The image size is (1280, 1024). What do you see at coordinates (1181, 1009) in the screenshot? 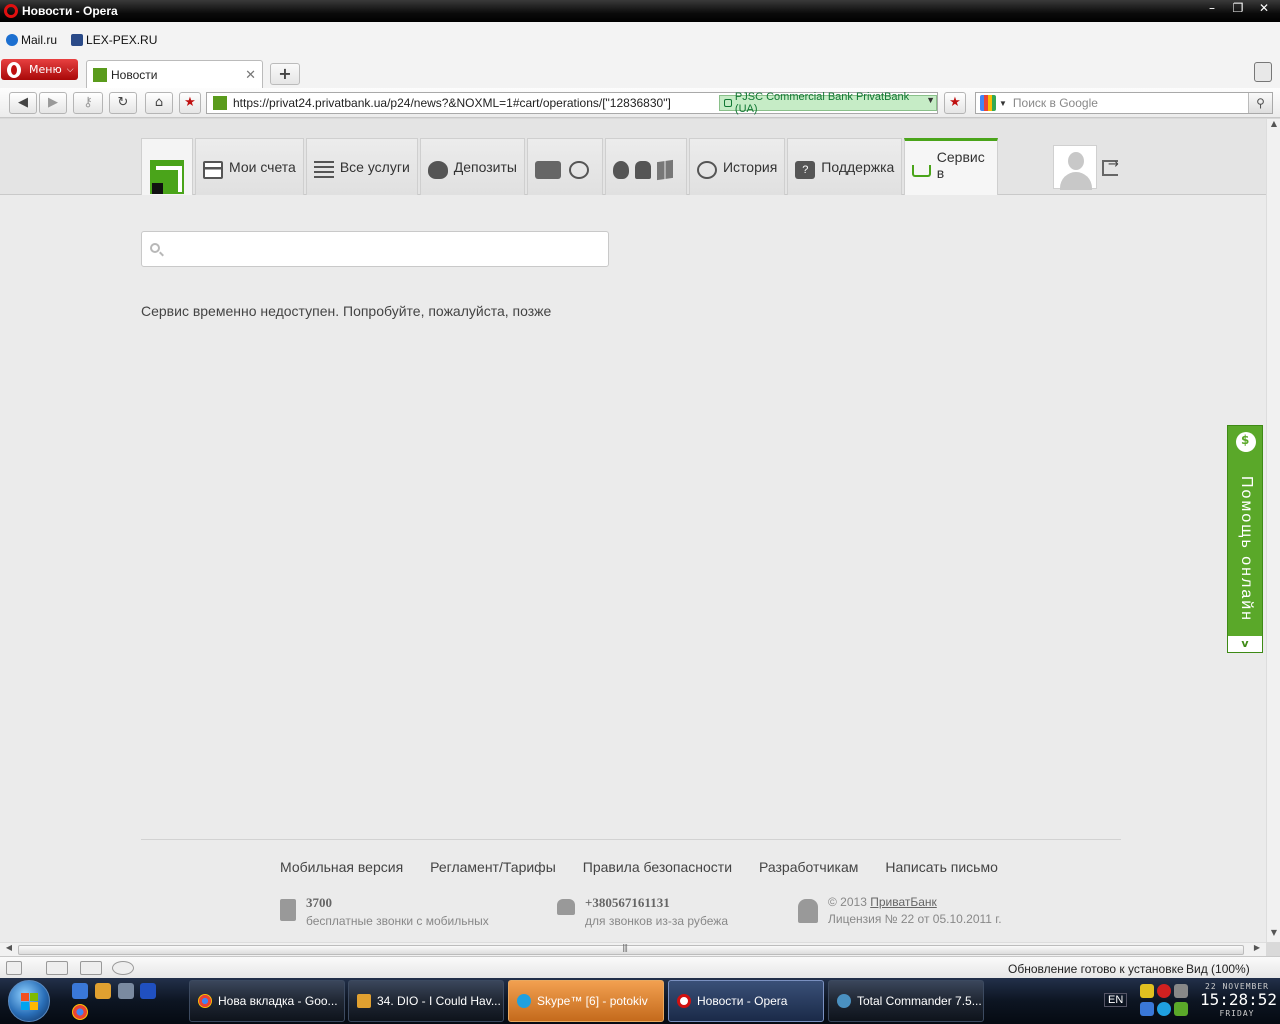
I see `tray-network-icon` at bounding box center [1181, 1009].